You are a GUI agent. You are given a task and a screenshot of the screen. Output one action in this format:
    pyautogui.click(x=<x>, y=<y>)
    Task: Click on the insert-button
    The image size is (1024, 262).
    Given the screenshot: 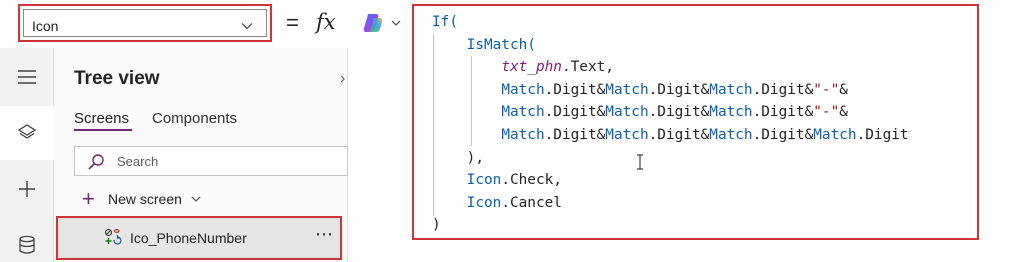 What is the action you would take?
    pyautogui.click(x=27, y=189)
    